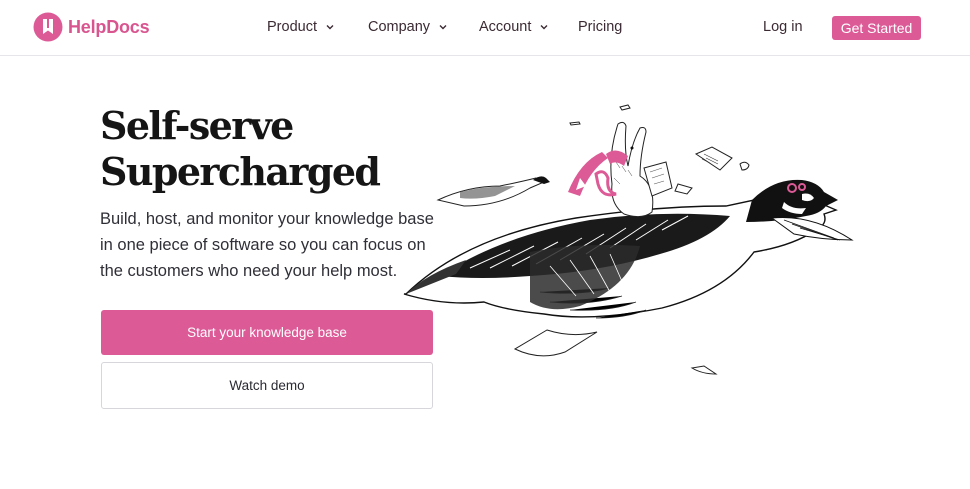 The height and width of the screenshot is (489, 970). I want to click on logo-icon, so click(48, 27).